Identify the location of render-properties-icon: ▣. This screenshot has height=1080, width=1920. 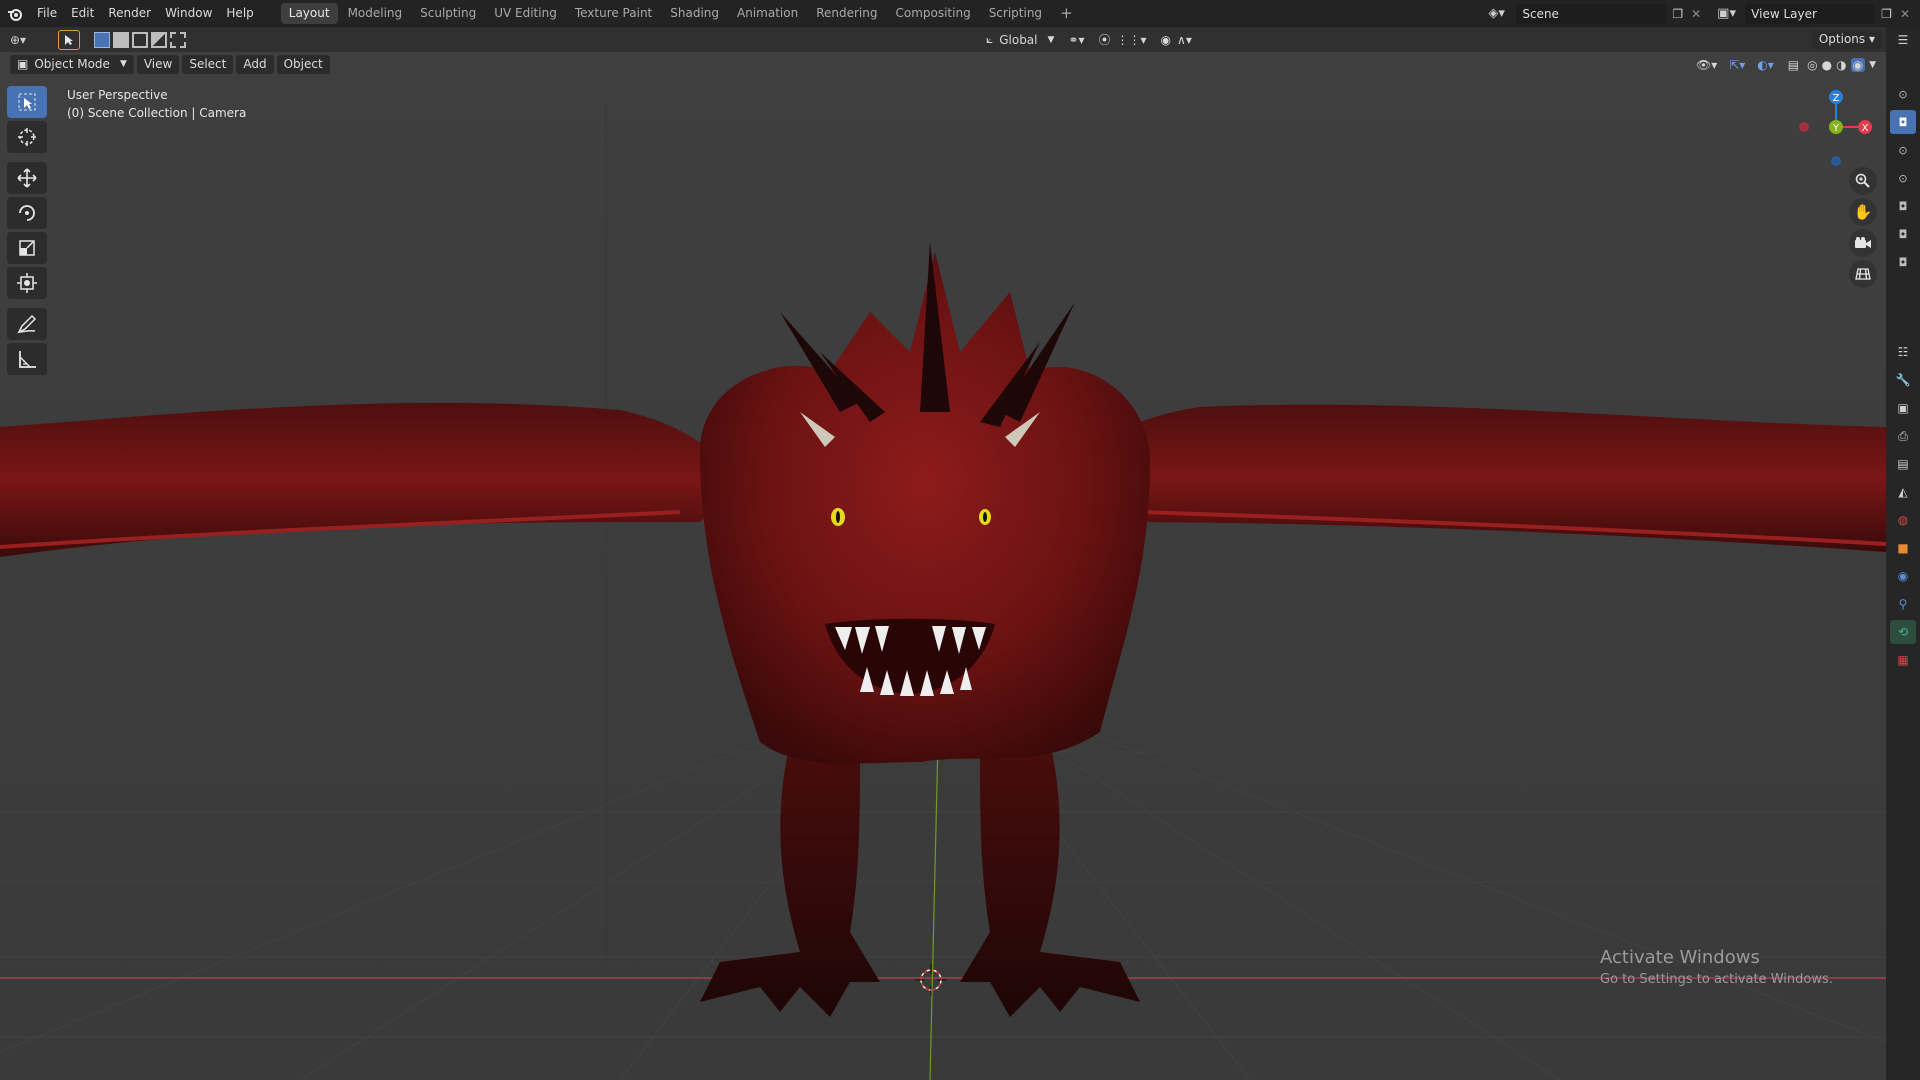
(1903, 408).